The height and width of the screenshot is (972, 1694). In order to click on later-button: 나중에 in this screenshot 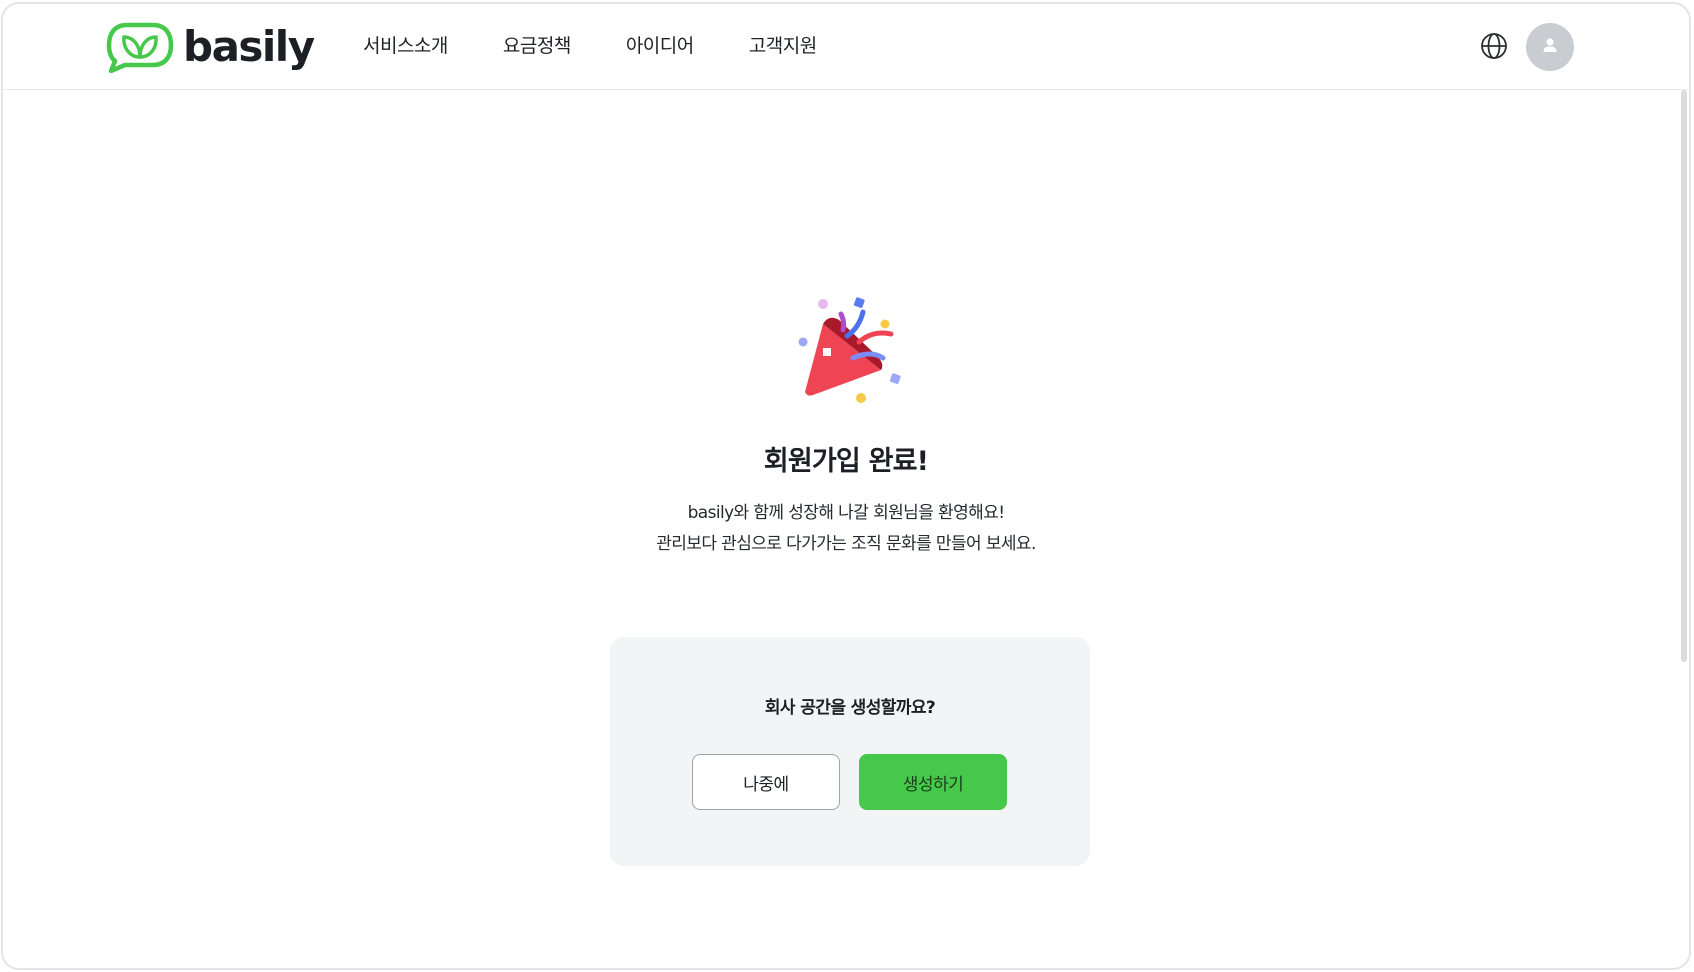, I will do `click(766, 782)`.